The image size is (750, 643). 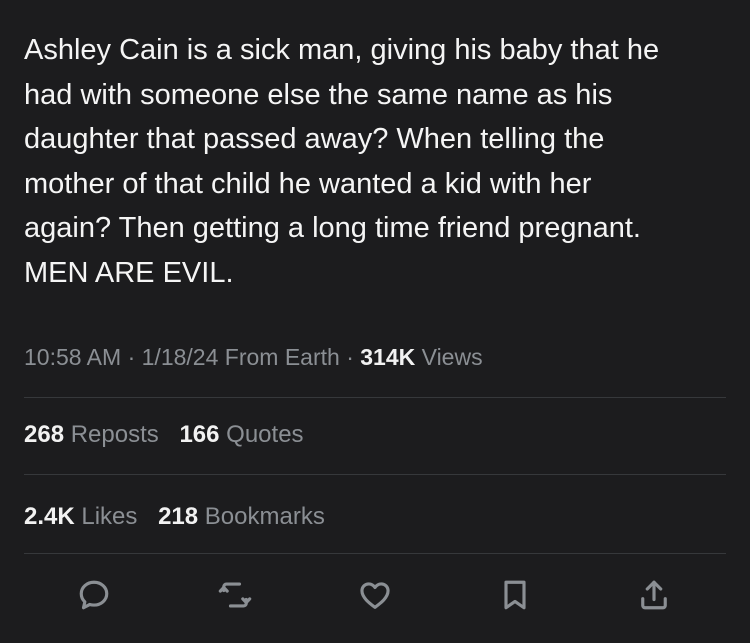 I want to click on repost-button, so click(x=235, y=595).